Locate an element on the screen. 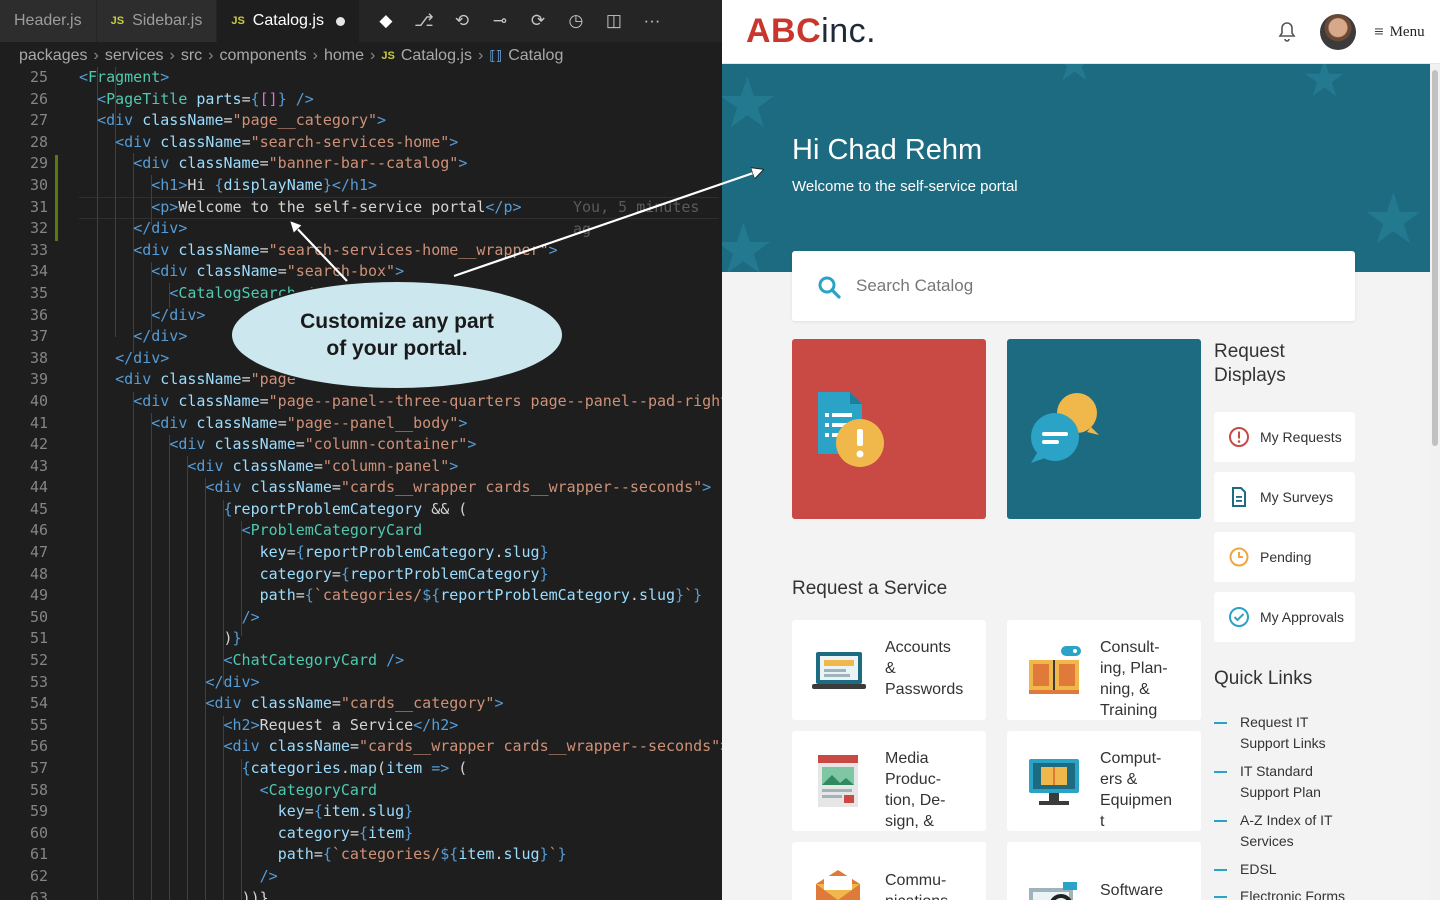 The width and height of the screenshot is (1440, 900). breadcrumb-item: components is located at coordinates (263, 56).